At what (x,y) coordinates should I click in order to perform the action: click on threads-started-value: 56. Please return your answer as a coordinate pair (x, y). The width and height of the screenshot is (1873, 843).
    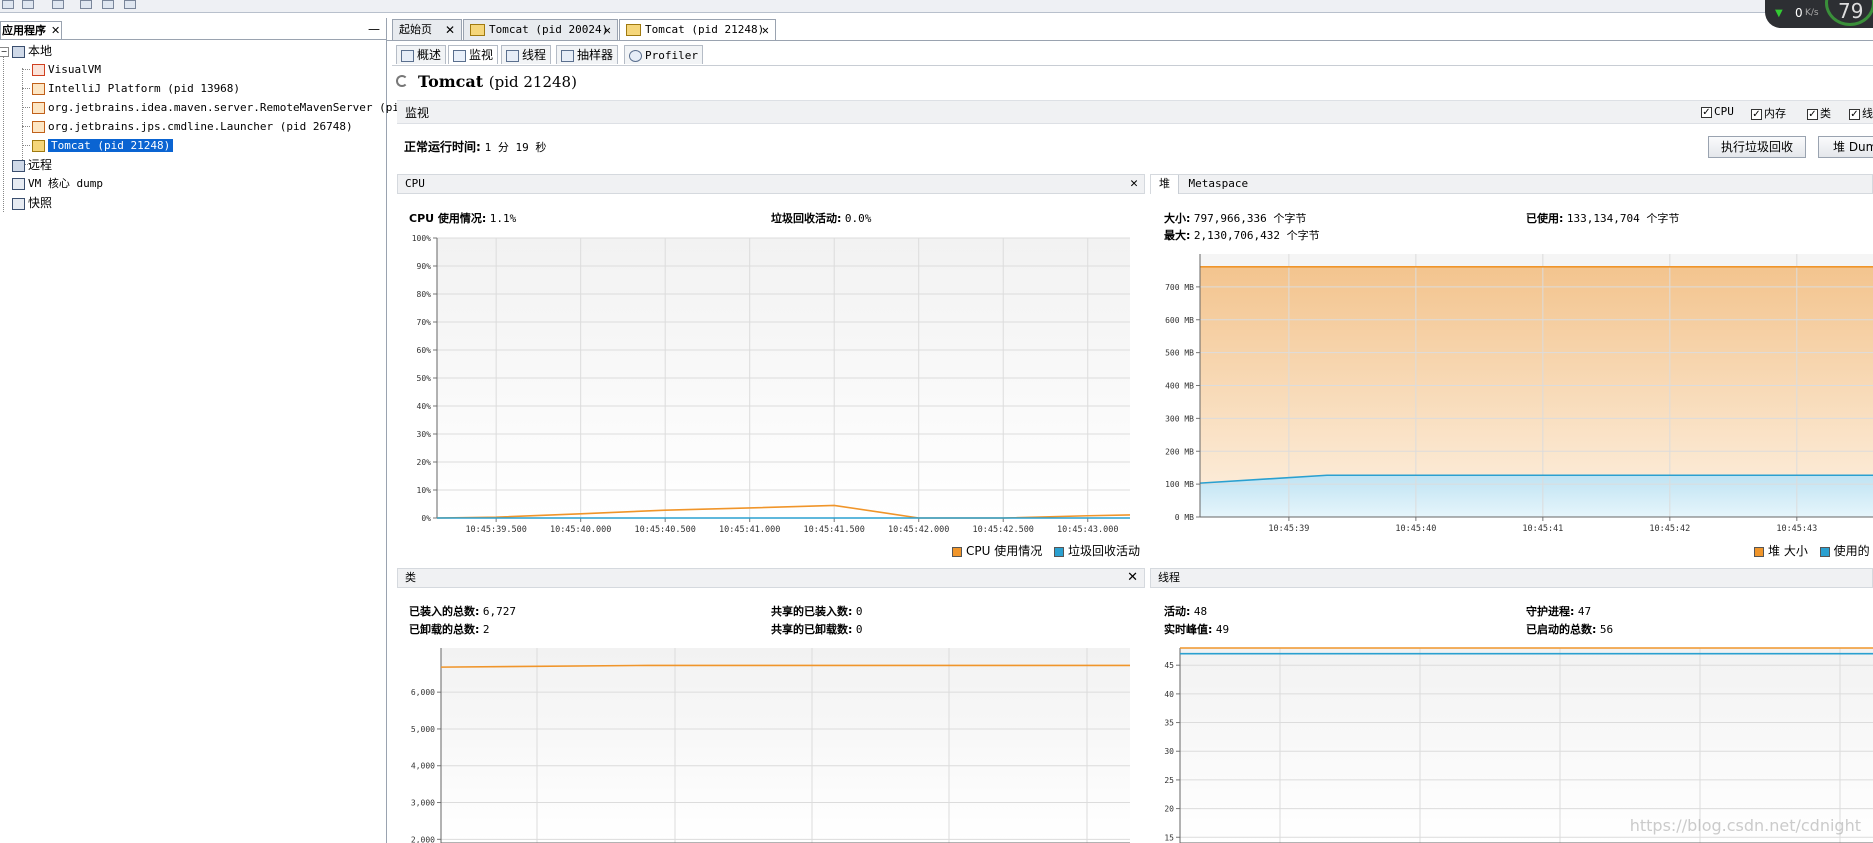
    Looking at the image, I should click on (1606, 629).